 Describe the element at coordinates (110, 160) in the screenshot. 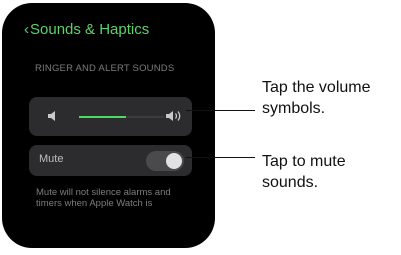

I see `mute-row: Mute` at that location.